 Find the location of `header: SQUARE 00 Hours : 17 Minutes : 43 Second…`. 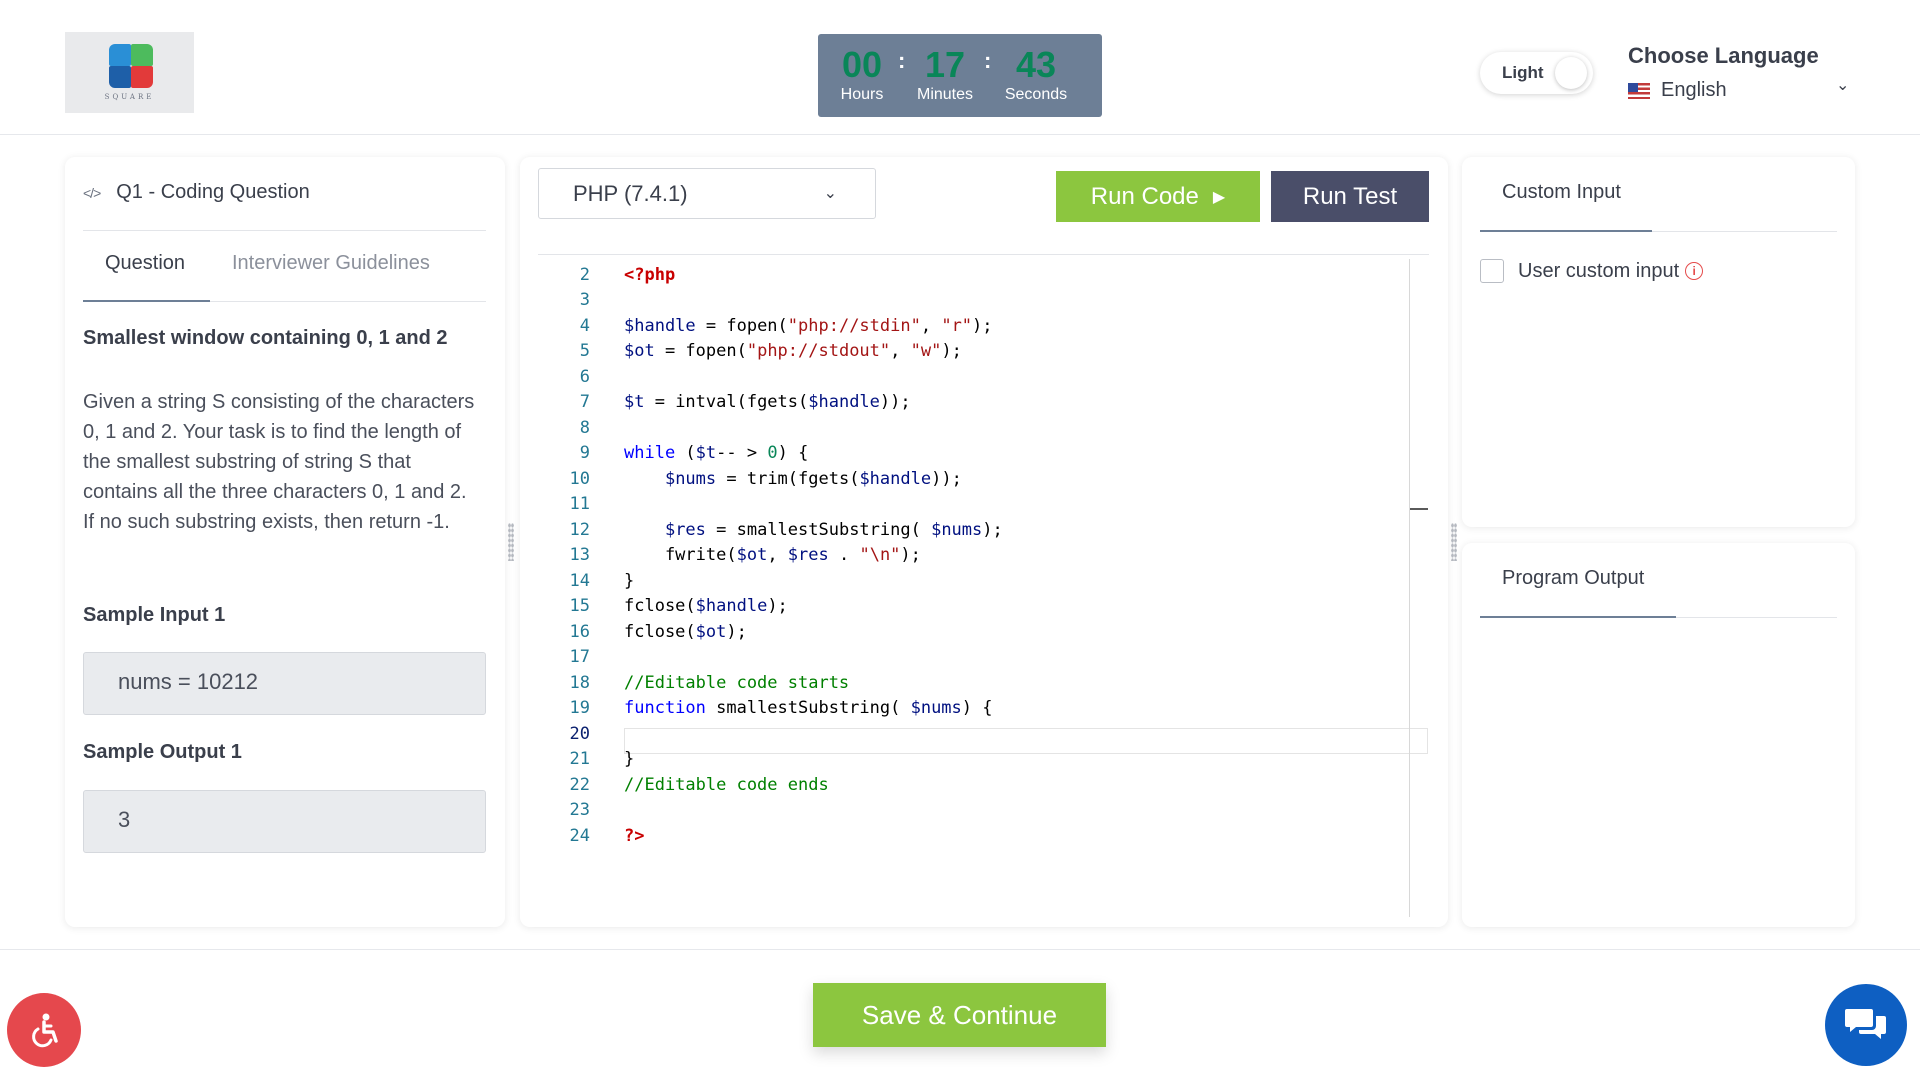

header: SQUARE 00 Hours : 17 Minutes : 43 Second… is located at coordinates (960, 67).